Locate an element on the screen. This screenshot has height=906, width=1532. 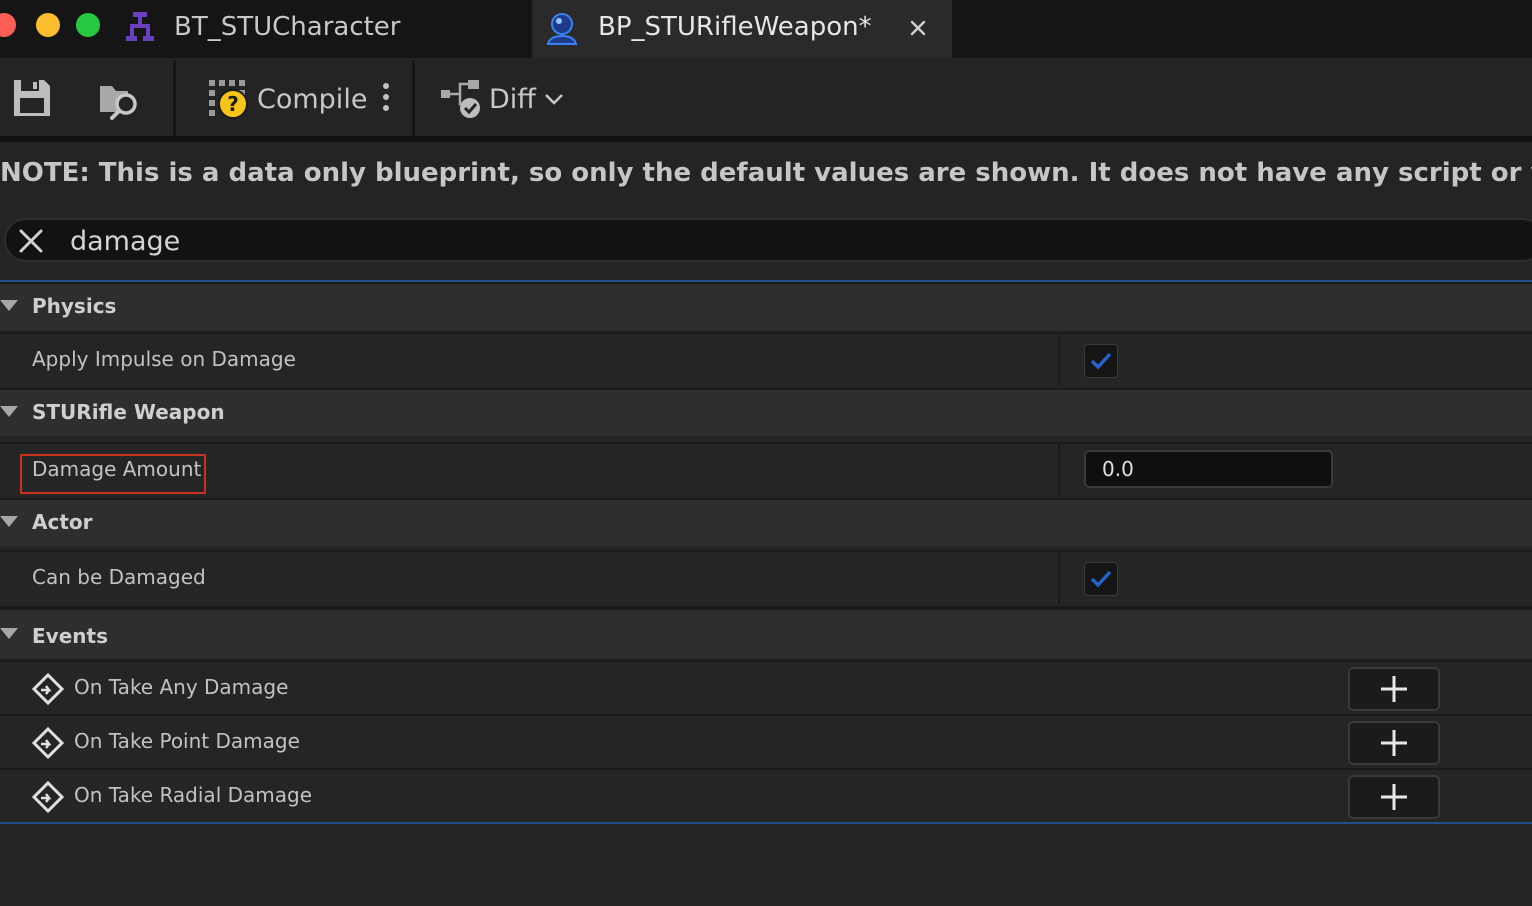
browse-to-asset-icon is located at coordinates (118, 103).